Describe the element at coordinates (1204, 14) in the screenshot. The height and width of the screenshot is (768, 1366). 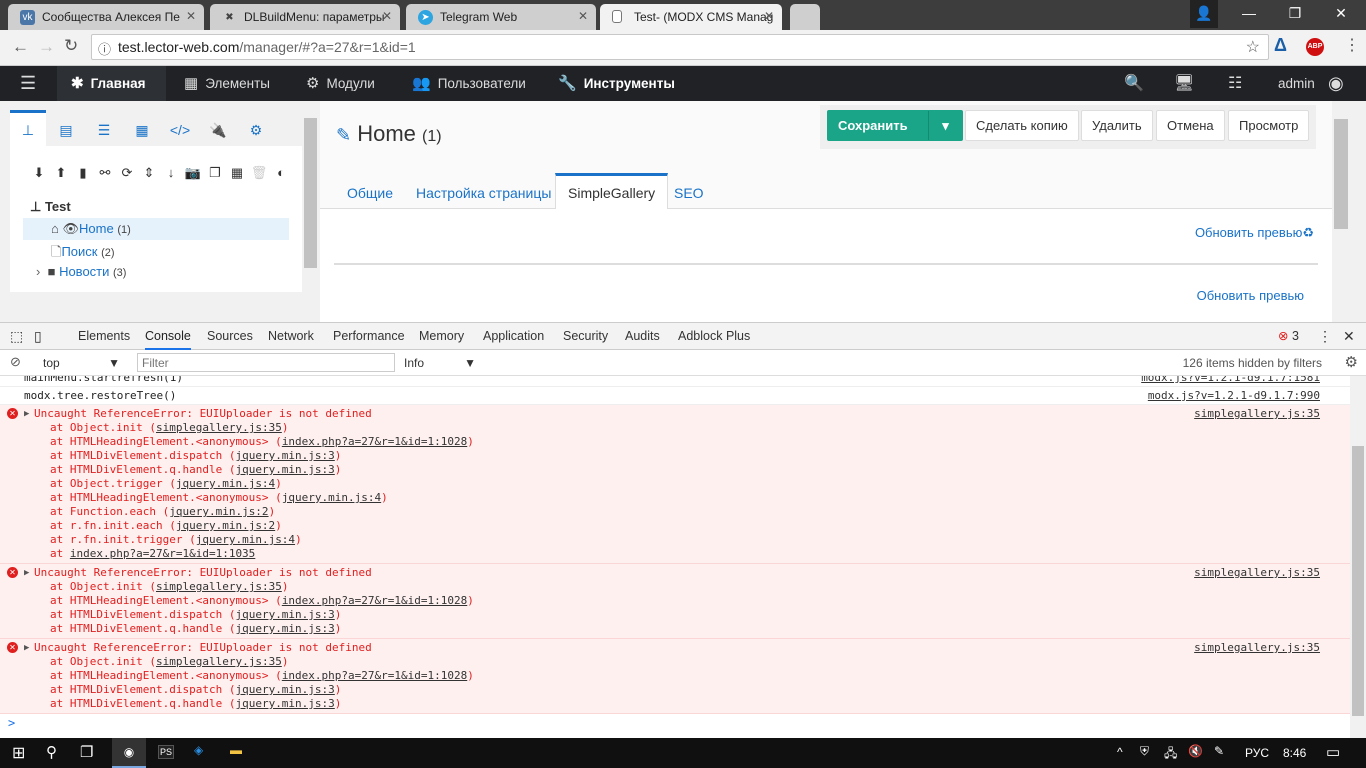
I see `profile-icon: 👤` at that location.